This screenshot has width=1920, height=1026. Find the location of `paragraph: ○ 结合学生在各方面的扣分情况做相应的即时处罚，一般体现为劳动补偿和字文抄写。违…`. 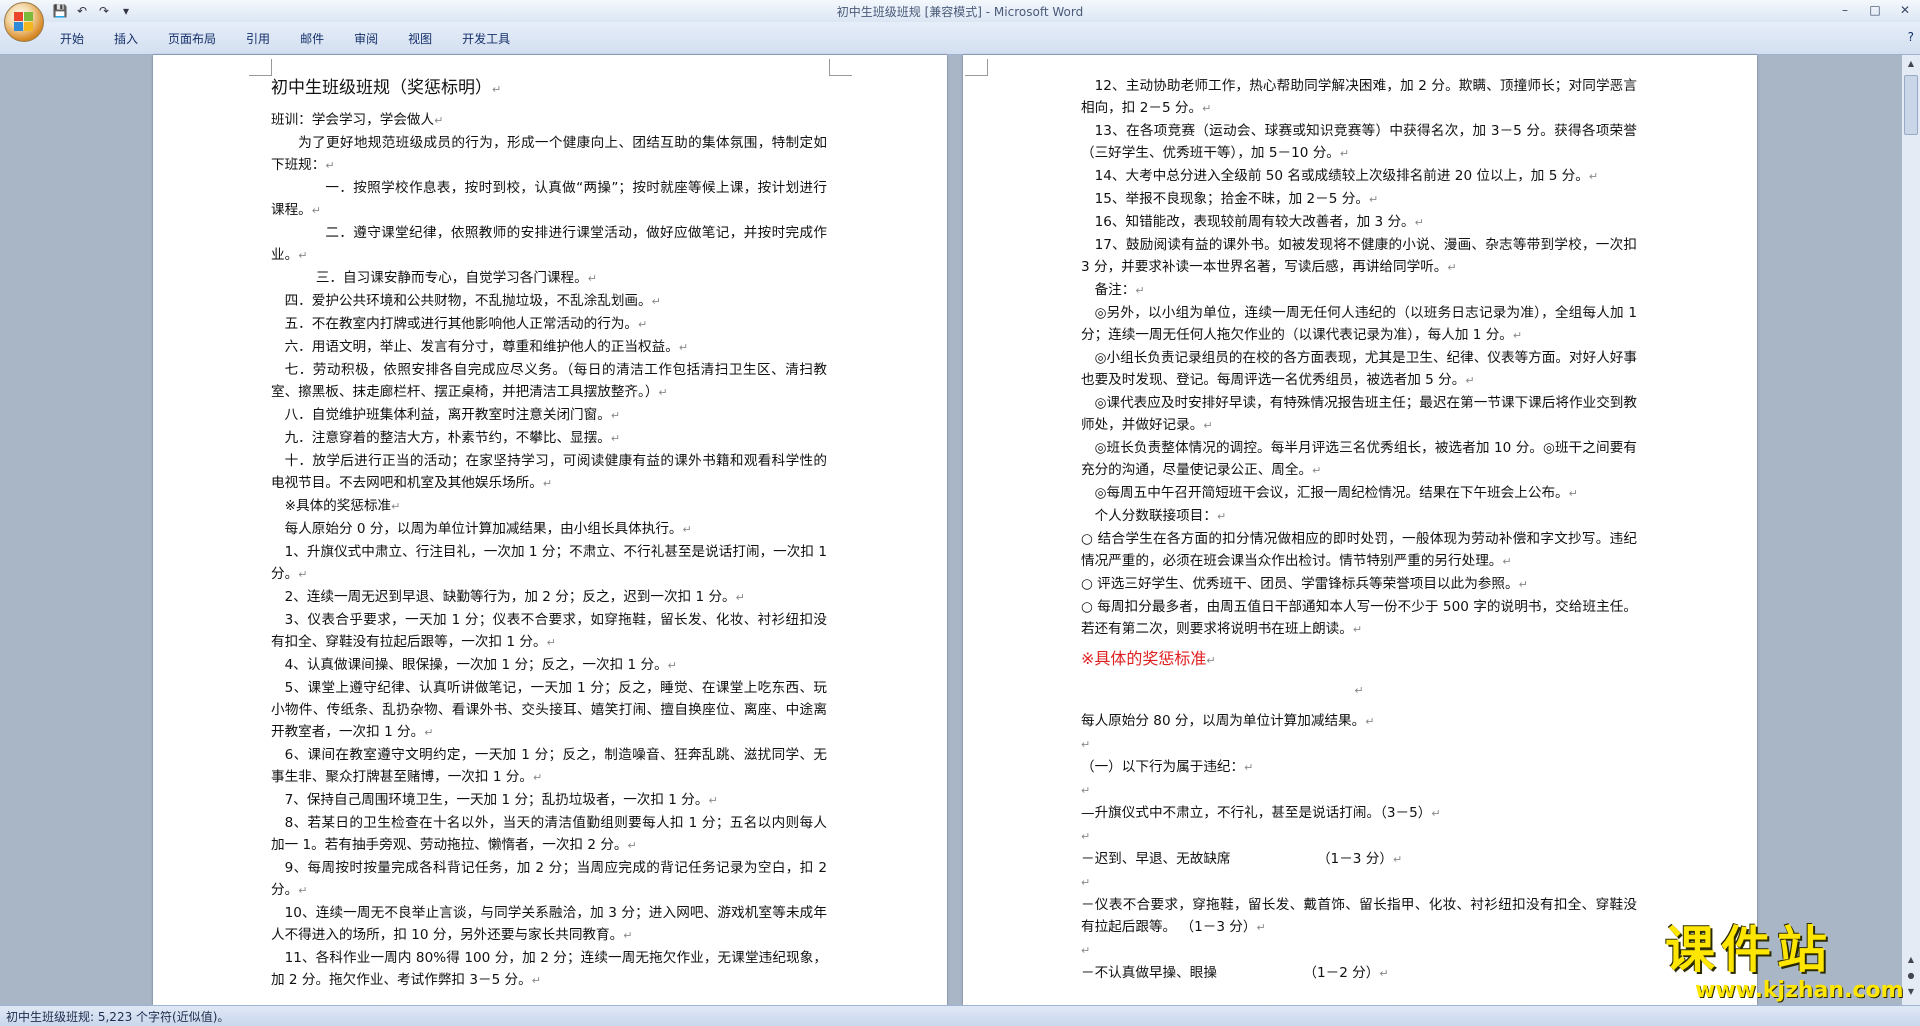

paragraph: ○ 结合学生在各方面的扣分情况做相应的即时处罚，一般体现为劳动补偿和字文抄写。违… is located at coordinates (1359, 550).